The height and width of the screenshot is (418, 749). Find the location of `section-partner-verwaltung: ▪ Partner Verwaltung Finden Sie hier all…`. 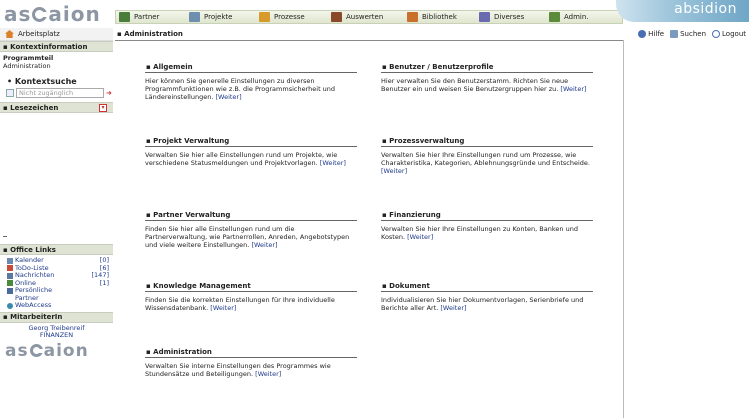

section-partner-verwaltung: ▪ Partner Verwaltung Finden Sie hier all… is located at coordinates (251, 230).